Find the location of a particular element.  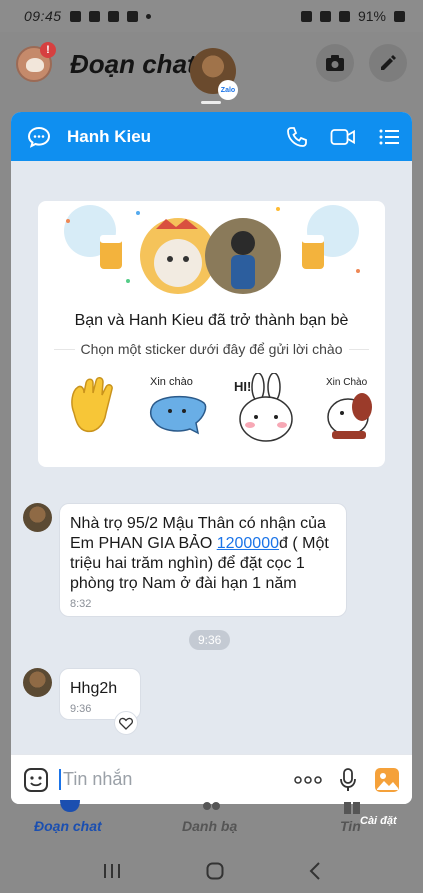

sticker-xin-chao: Xin chào is located at coordinates (179, 408).